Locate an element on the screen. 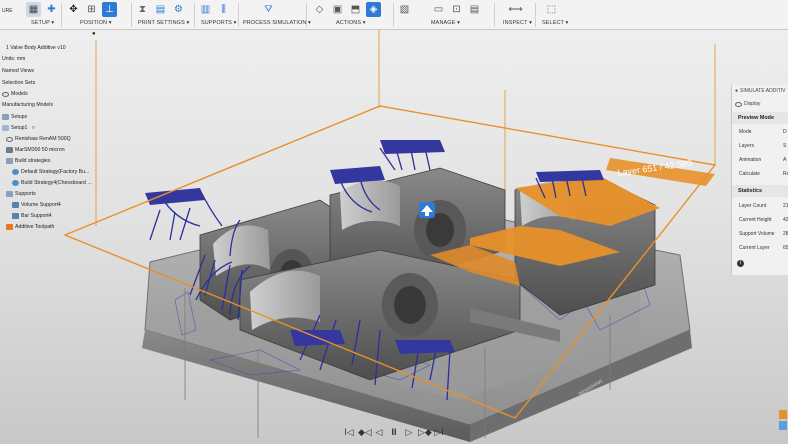 The image size is (788, 444). template-icon: ⊡ is located at coordinates (456, 9).